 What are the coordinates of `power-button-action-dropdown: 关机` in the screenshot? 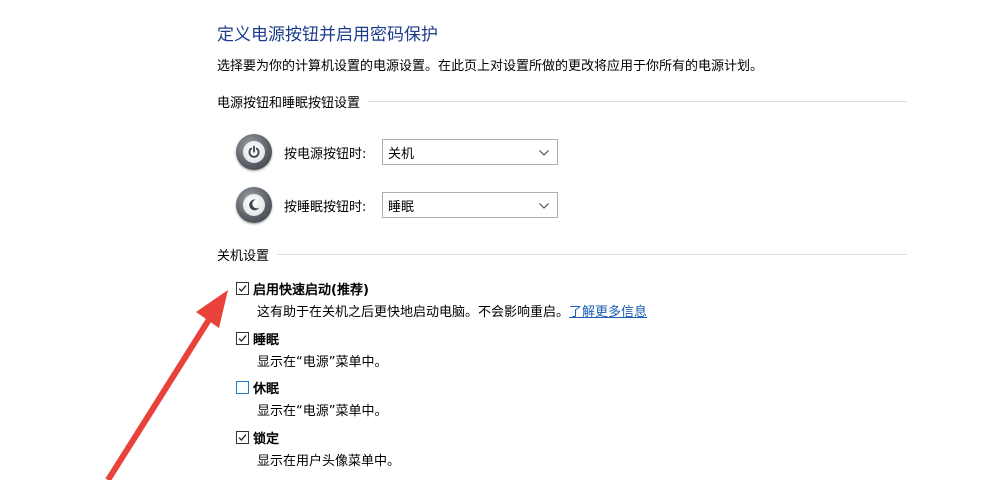 It's located at (470, 152).